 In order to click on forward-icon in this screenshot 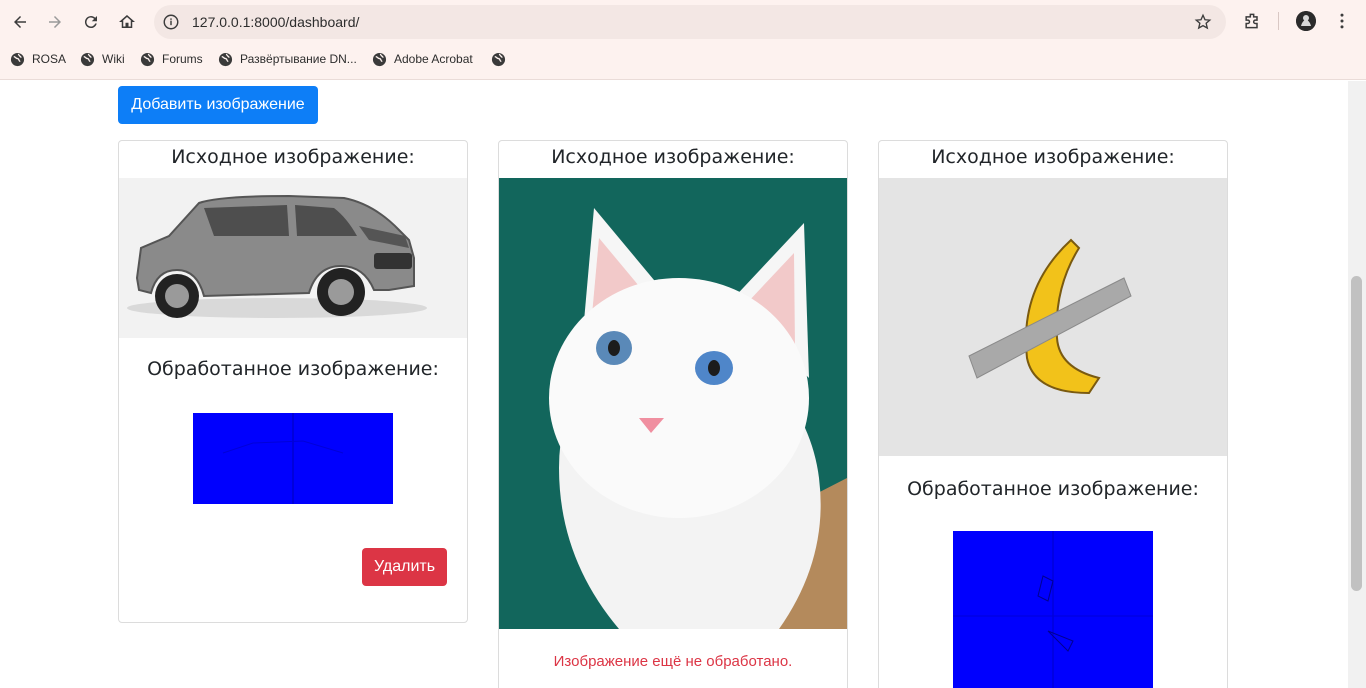, I will do `click(55, 22)`.